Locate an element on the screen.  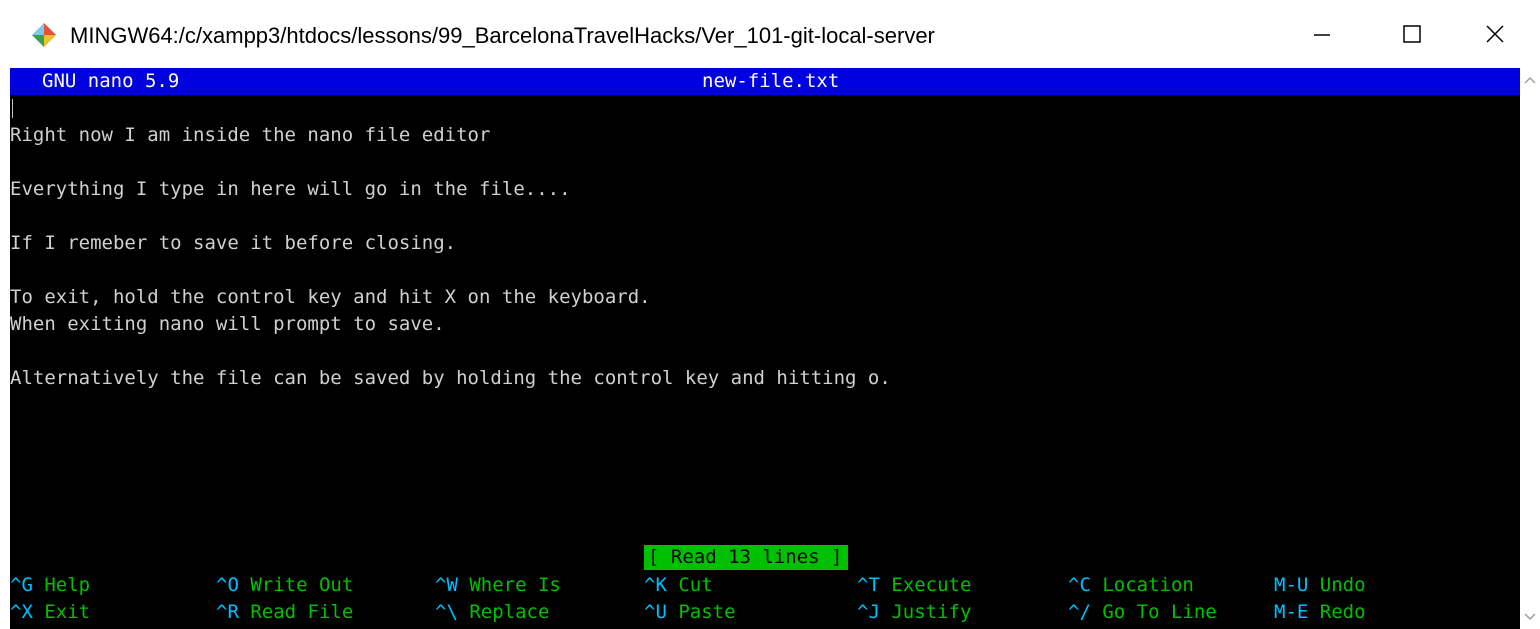
shortcut-key: ^U is located at coordinates (655, 612).